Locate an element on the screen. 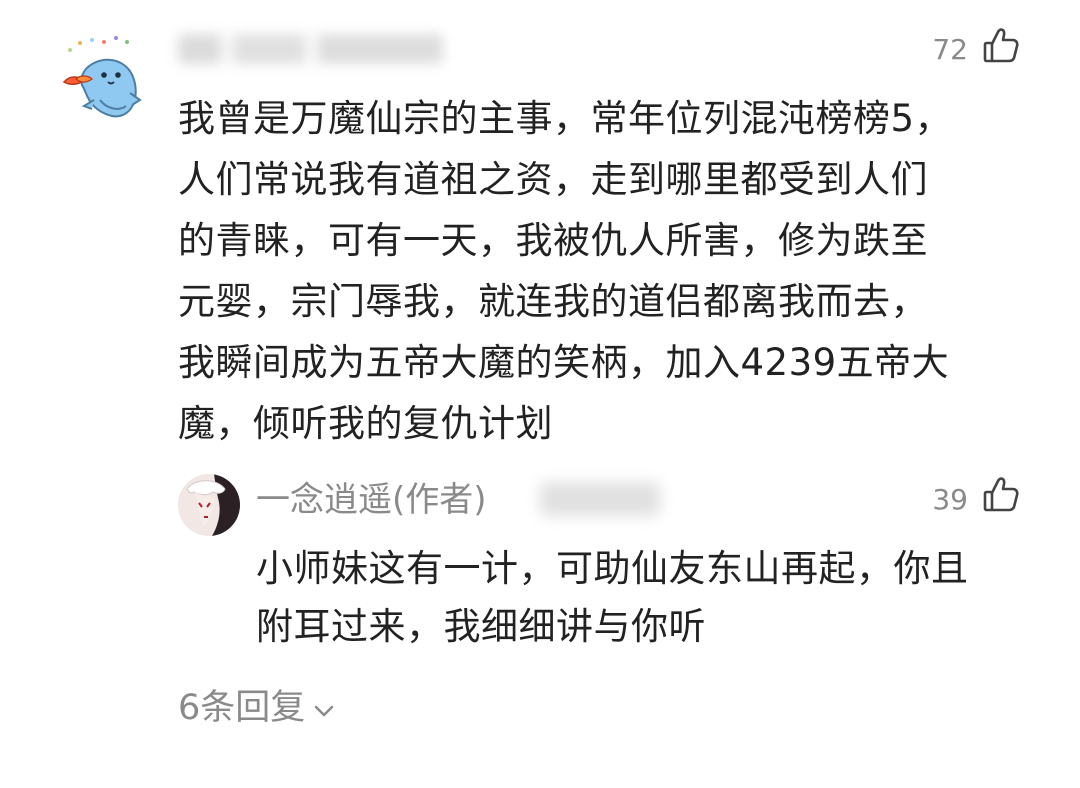 This screenshot has height=788, width=1080. comment-like-count: 72 is located at coordinates (950, 49).